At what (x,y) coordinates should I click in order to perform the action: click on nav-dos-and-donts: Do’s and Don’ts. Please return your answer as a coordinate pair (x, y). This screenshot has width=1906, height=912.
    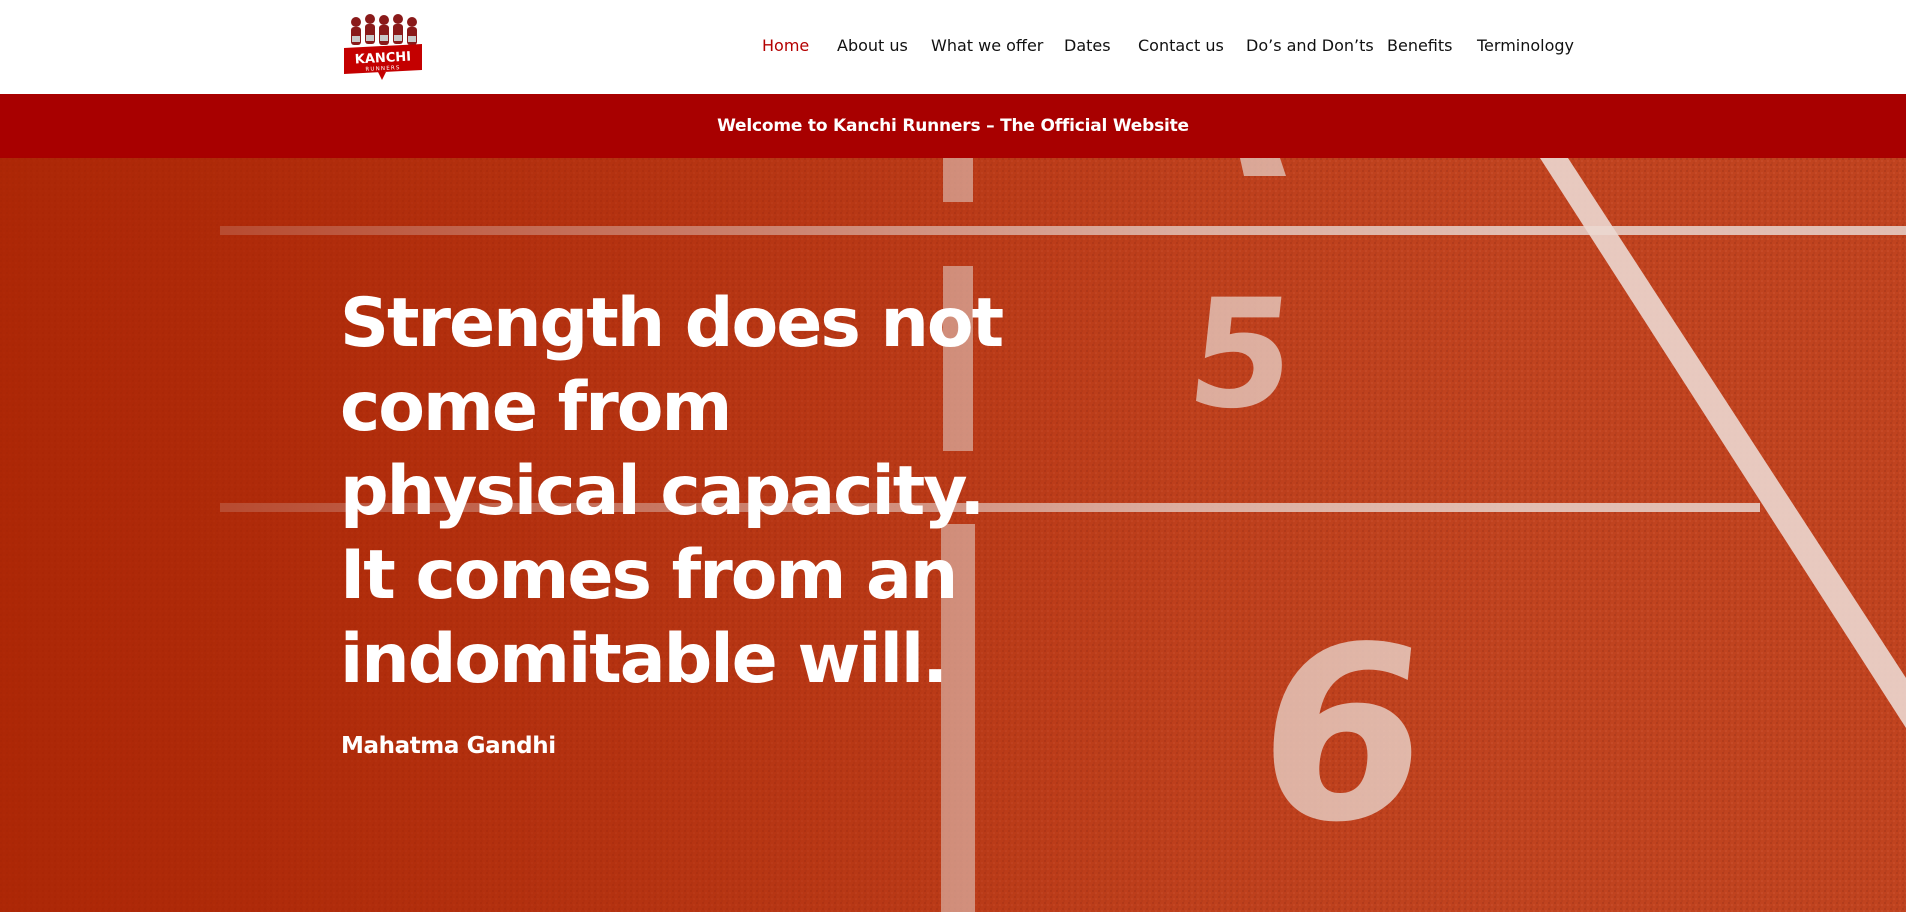
    Looking at the image, I should click on (1310, 46).